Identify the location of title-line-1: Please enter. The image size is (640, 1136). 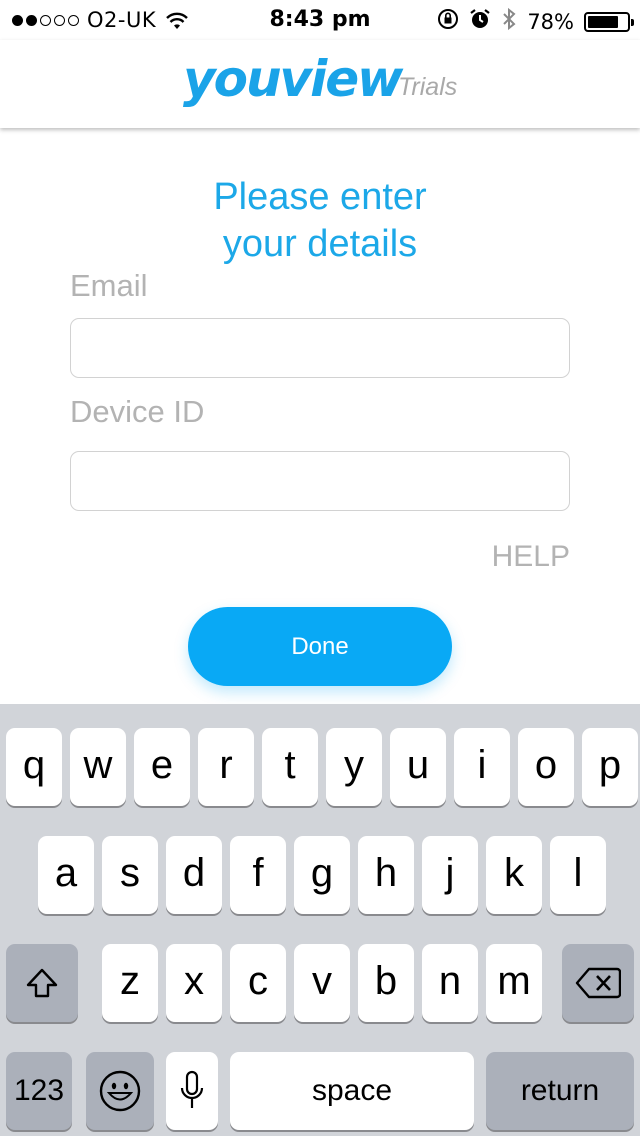
(320, 197).